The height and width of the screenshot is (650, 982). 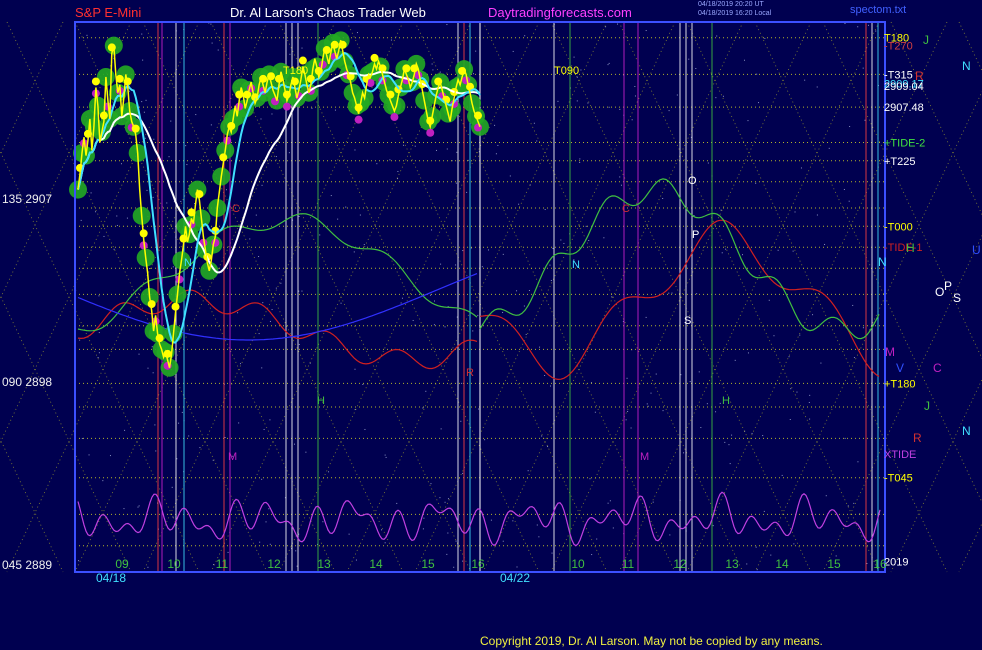 What do you see at coordinates (900, 384) in the screenshot?
I see `right-axis-label: +T180` at bounding box center [900, 384].